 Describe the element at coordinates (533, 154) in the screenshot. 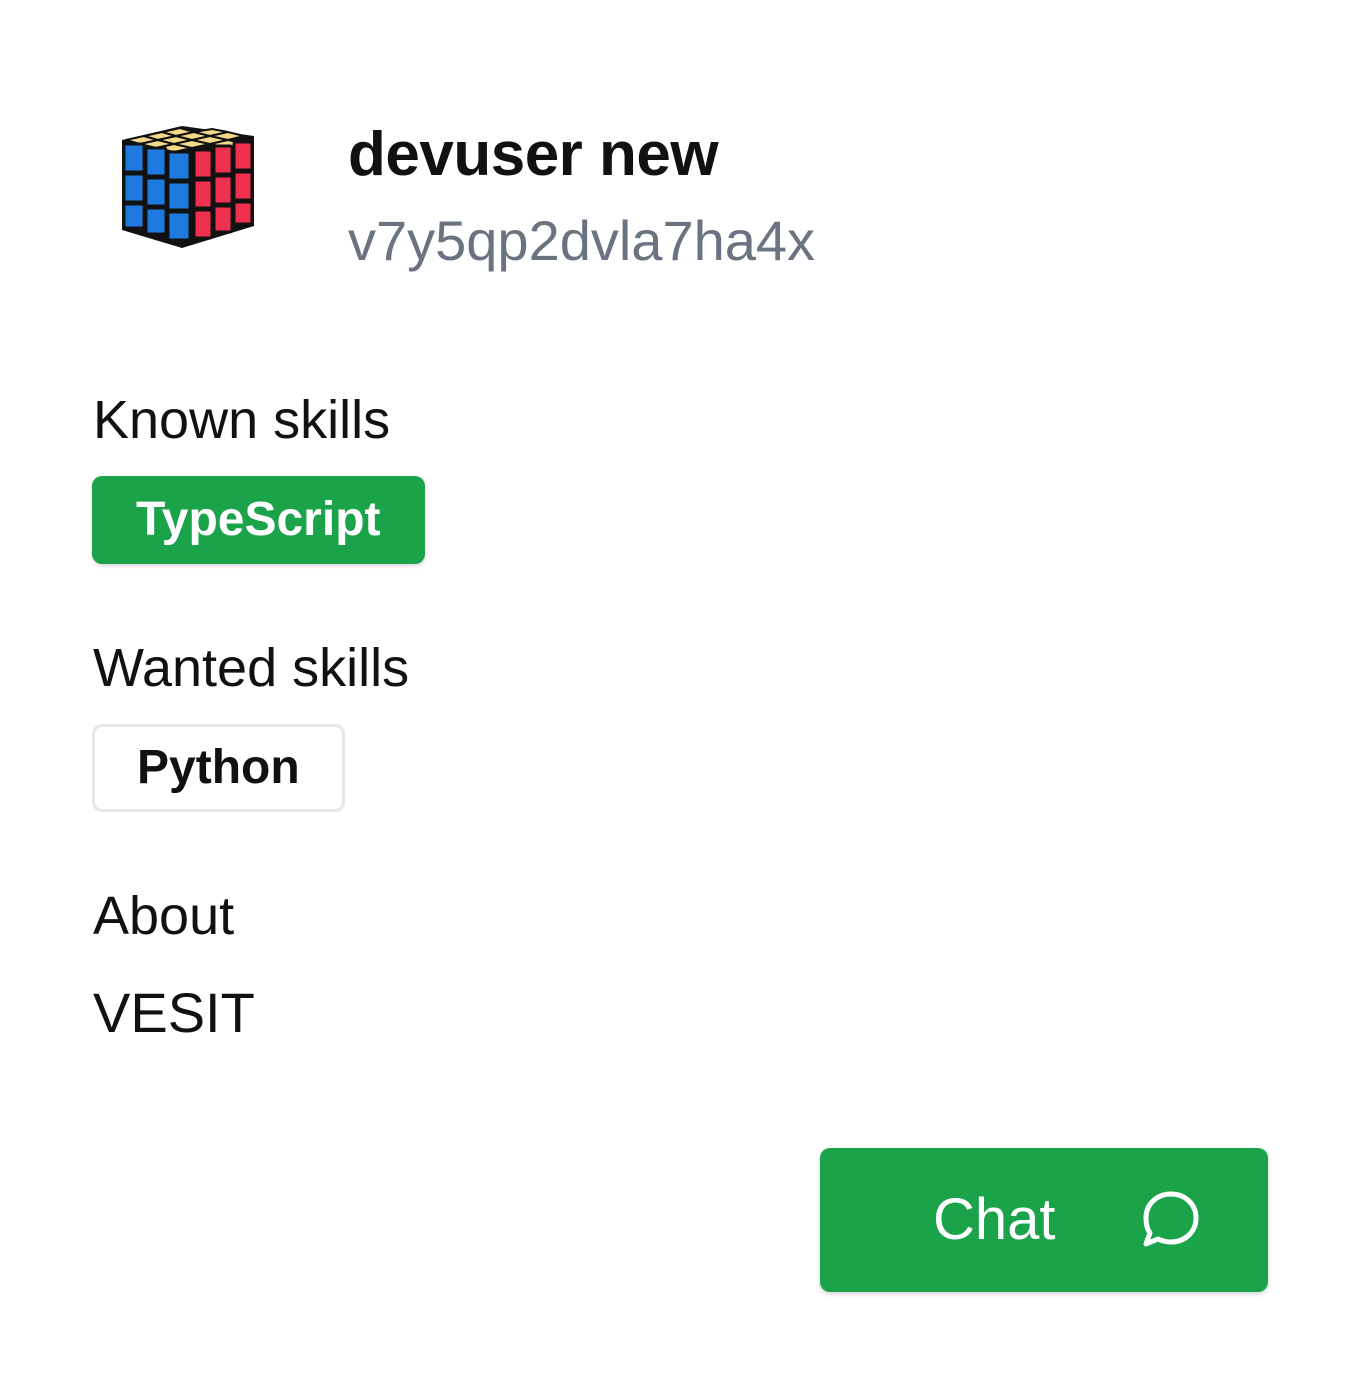

I see `user-name: devuser new` at that location.